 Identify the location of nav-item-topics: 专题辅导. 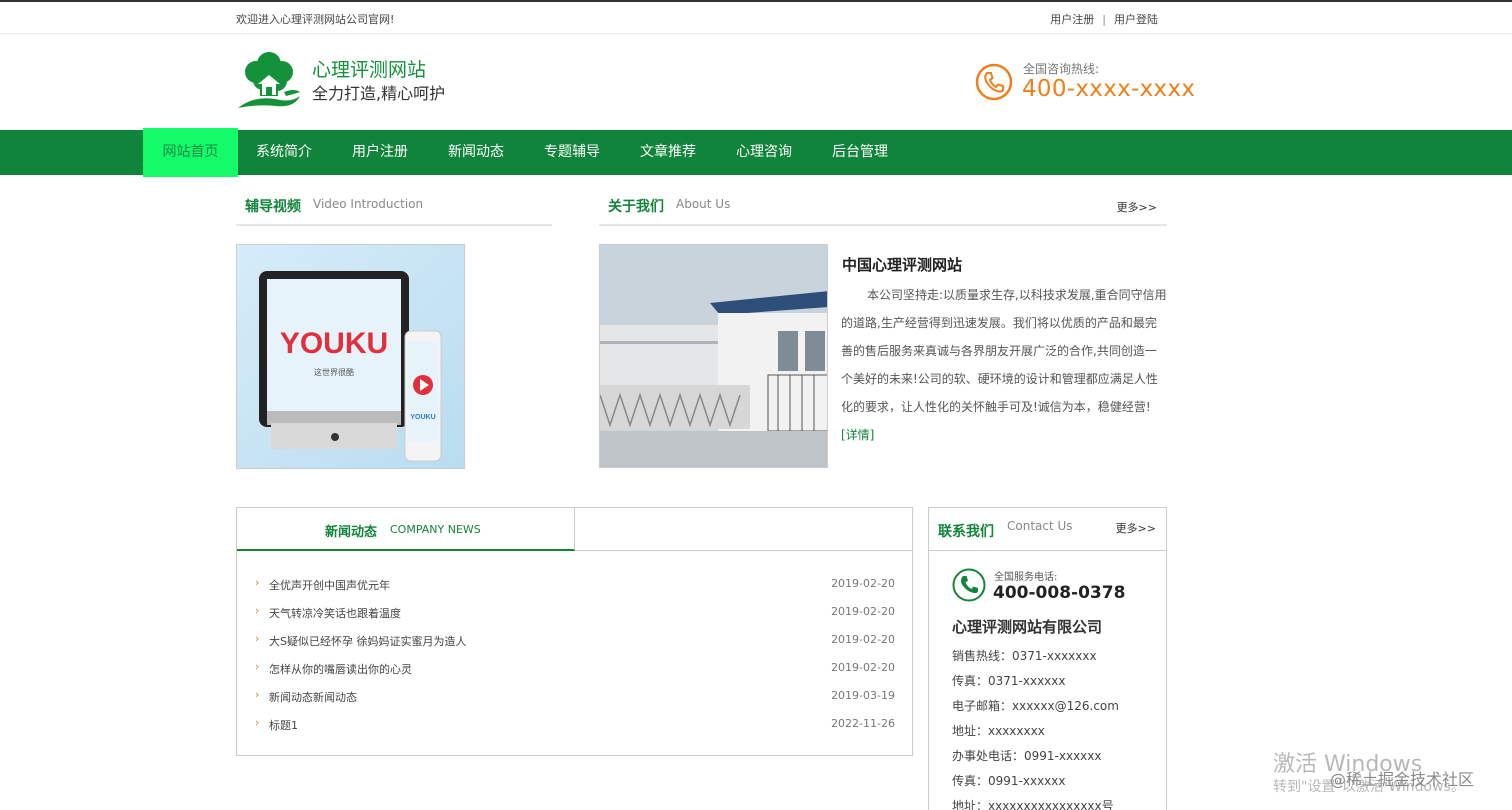
(572, 152).